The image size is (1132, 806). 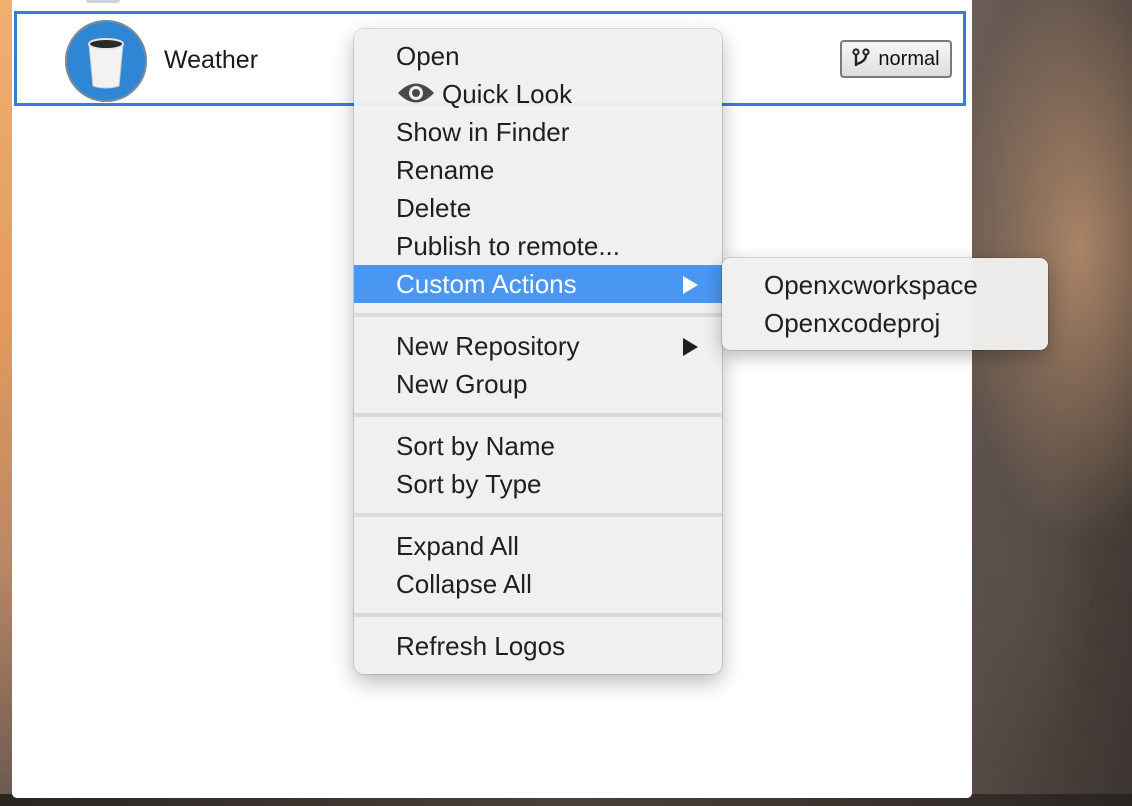 I want to click on menu-item-label: New Repository, so click(x=488, y=346).